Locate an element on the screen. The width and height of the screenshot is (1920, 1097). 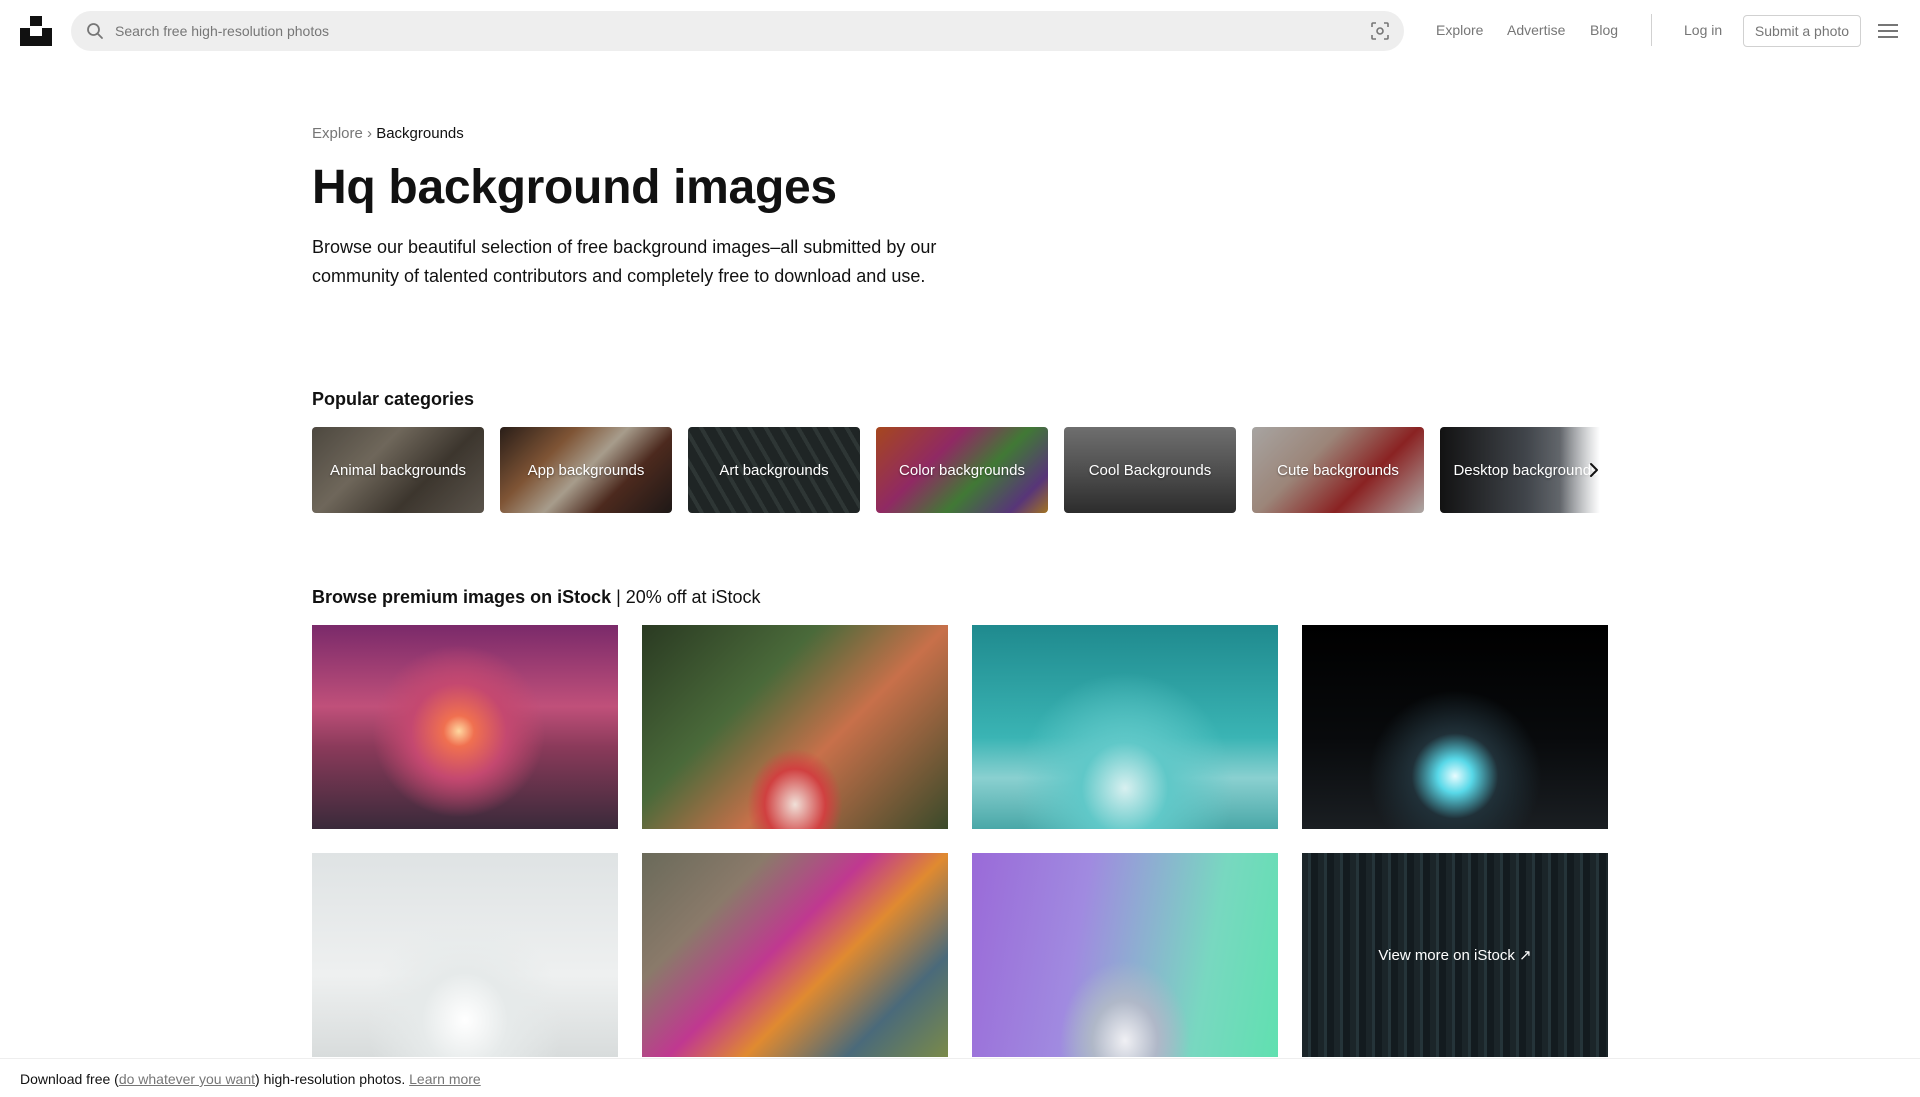
category-label: Color backgrounds is located at coordinates (962, 470).